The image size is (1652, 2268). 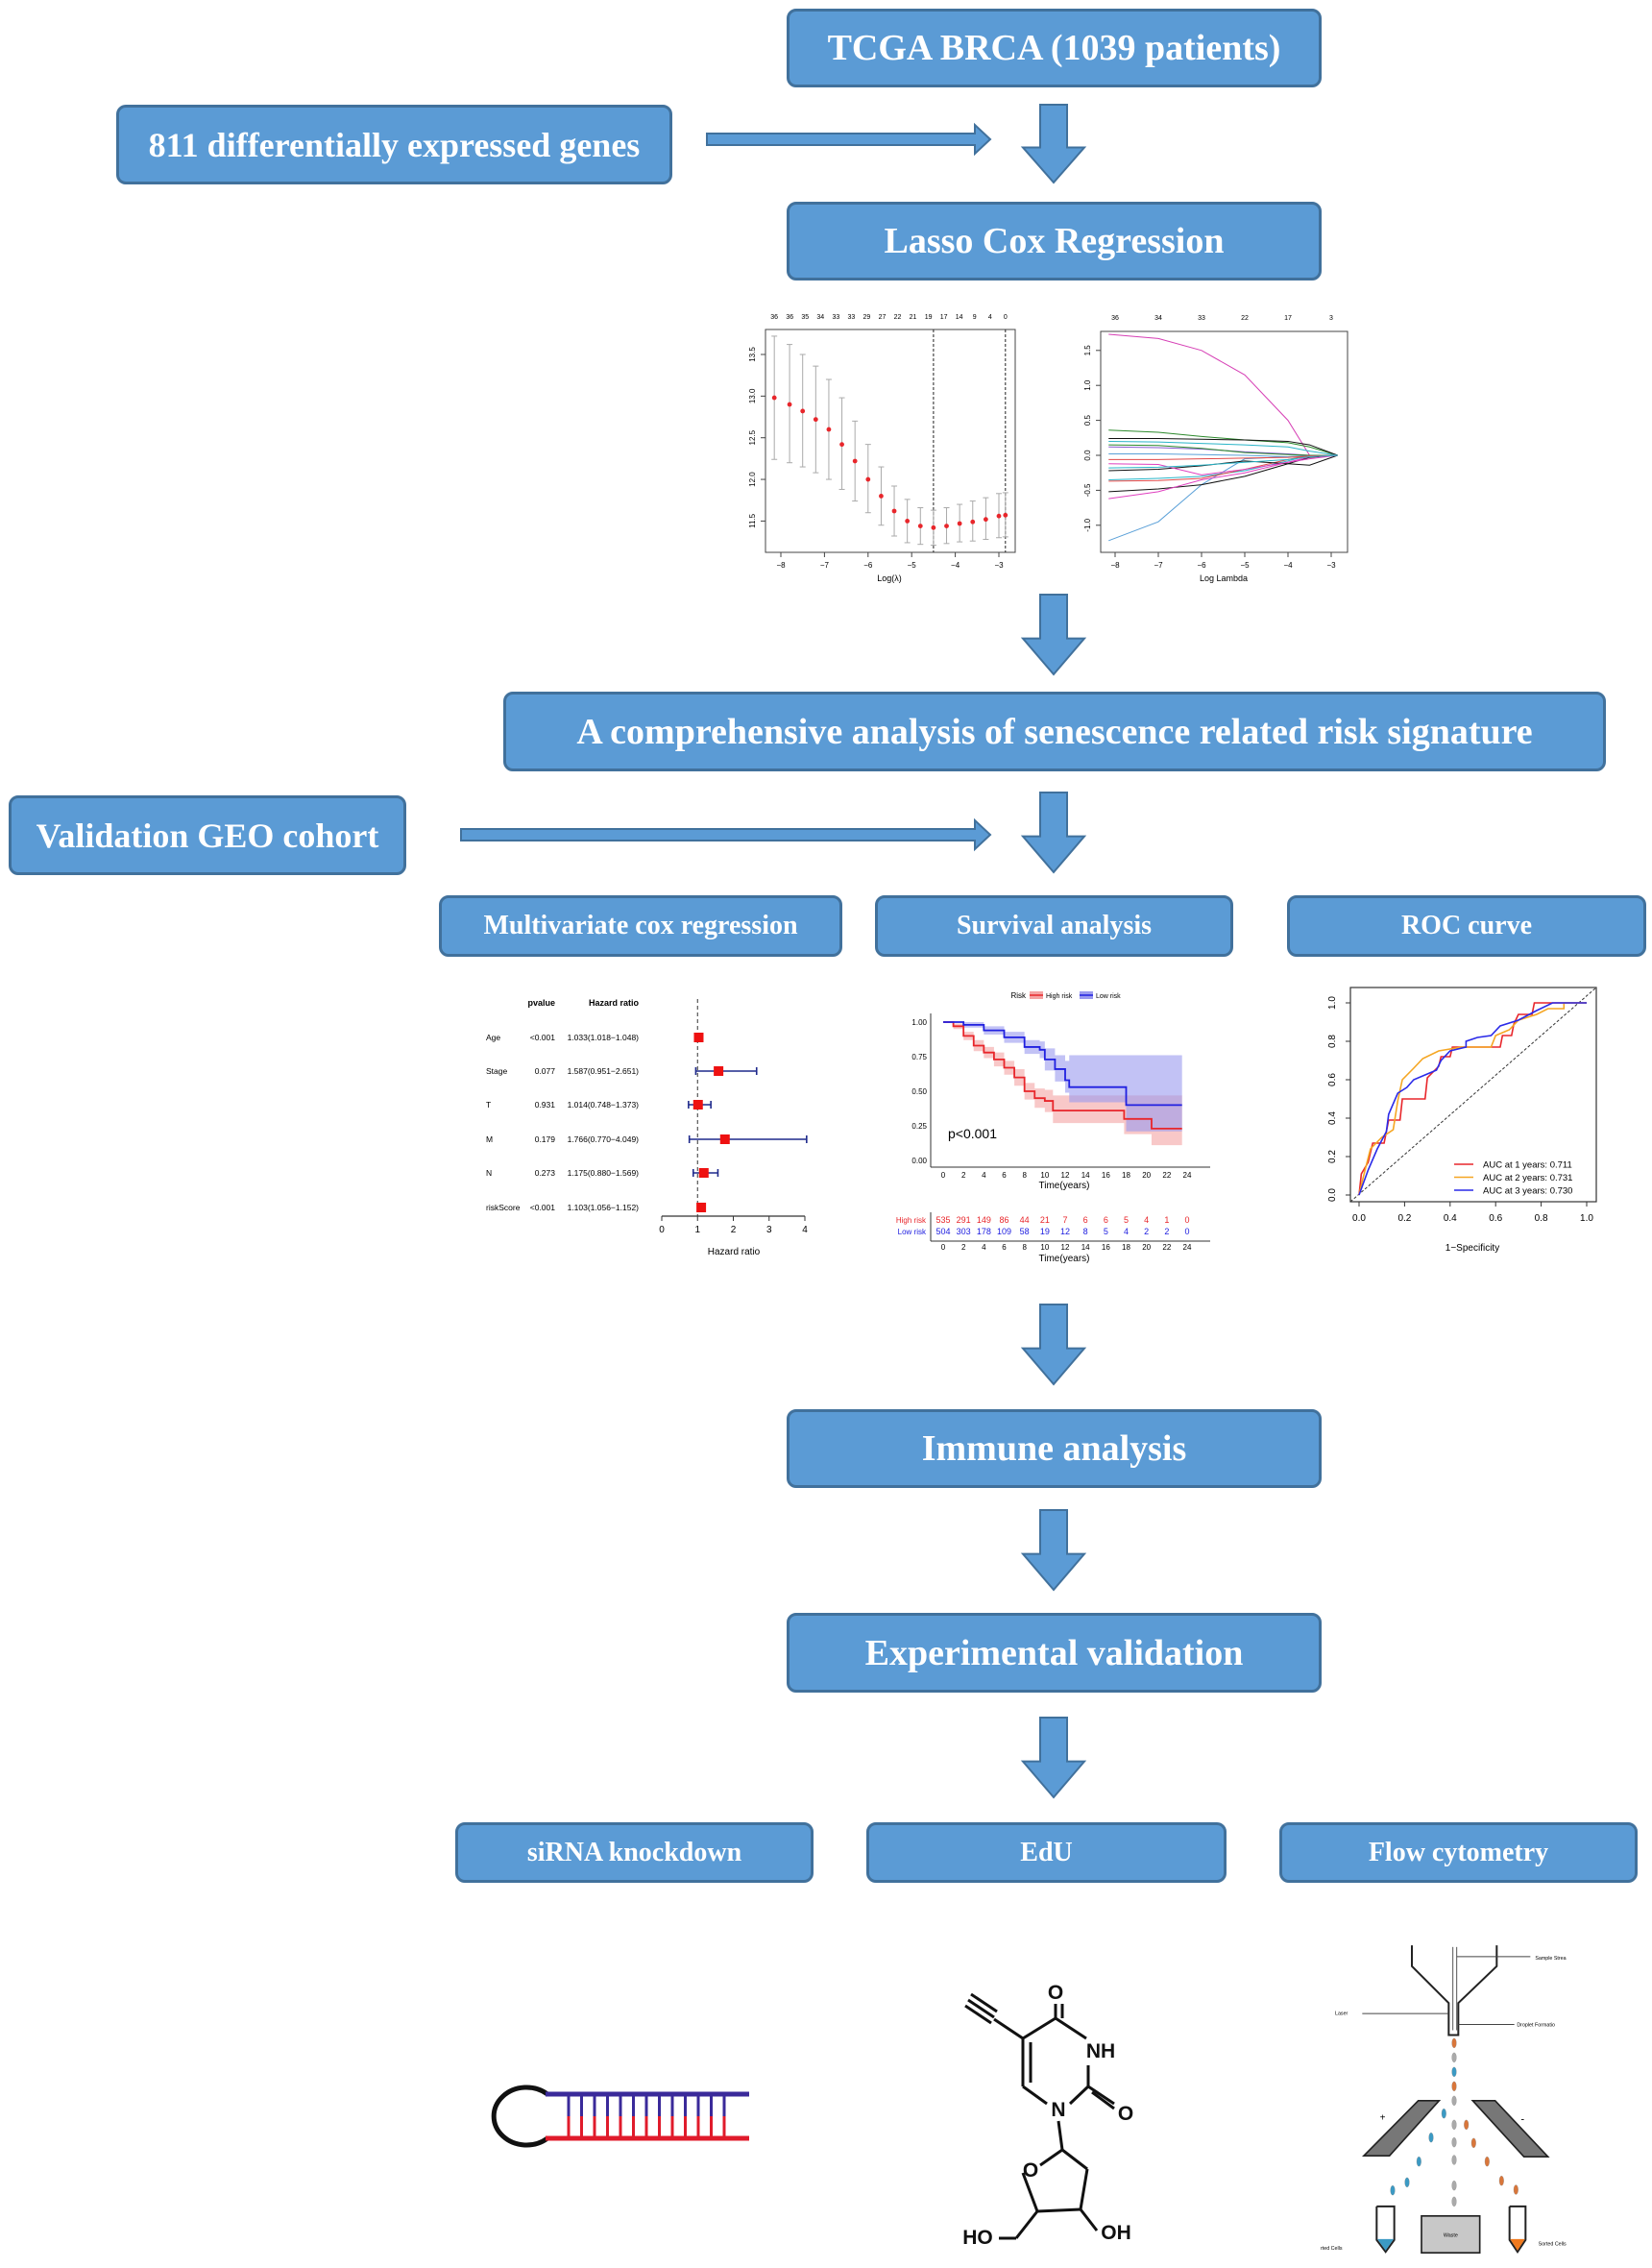 What do you see at coordinates (1060, 2135) in the screenshot?
I see `wedge-bond` at bounding box center [1060, 2135].